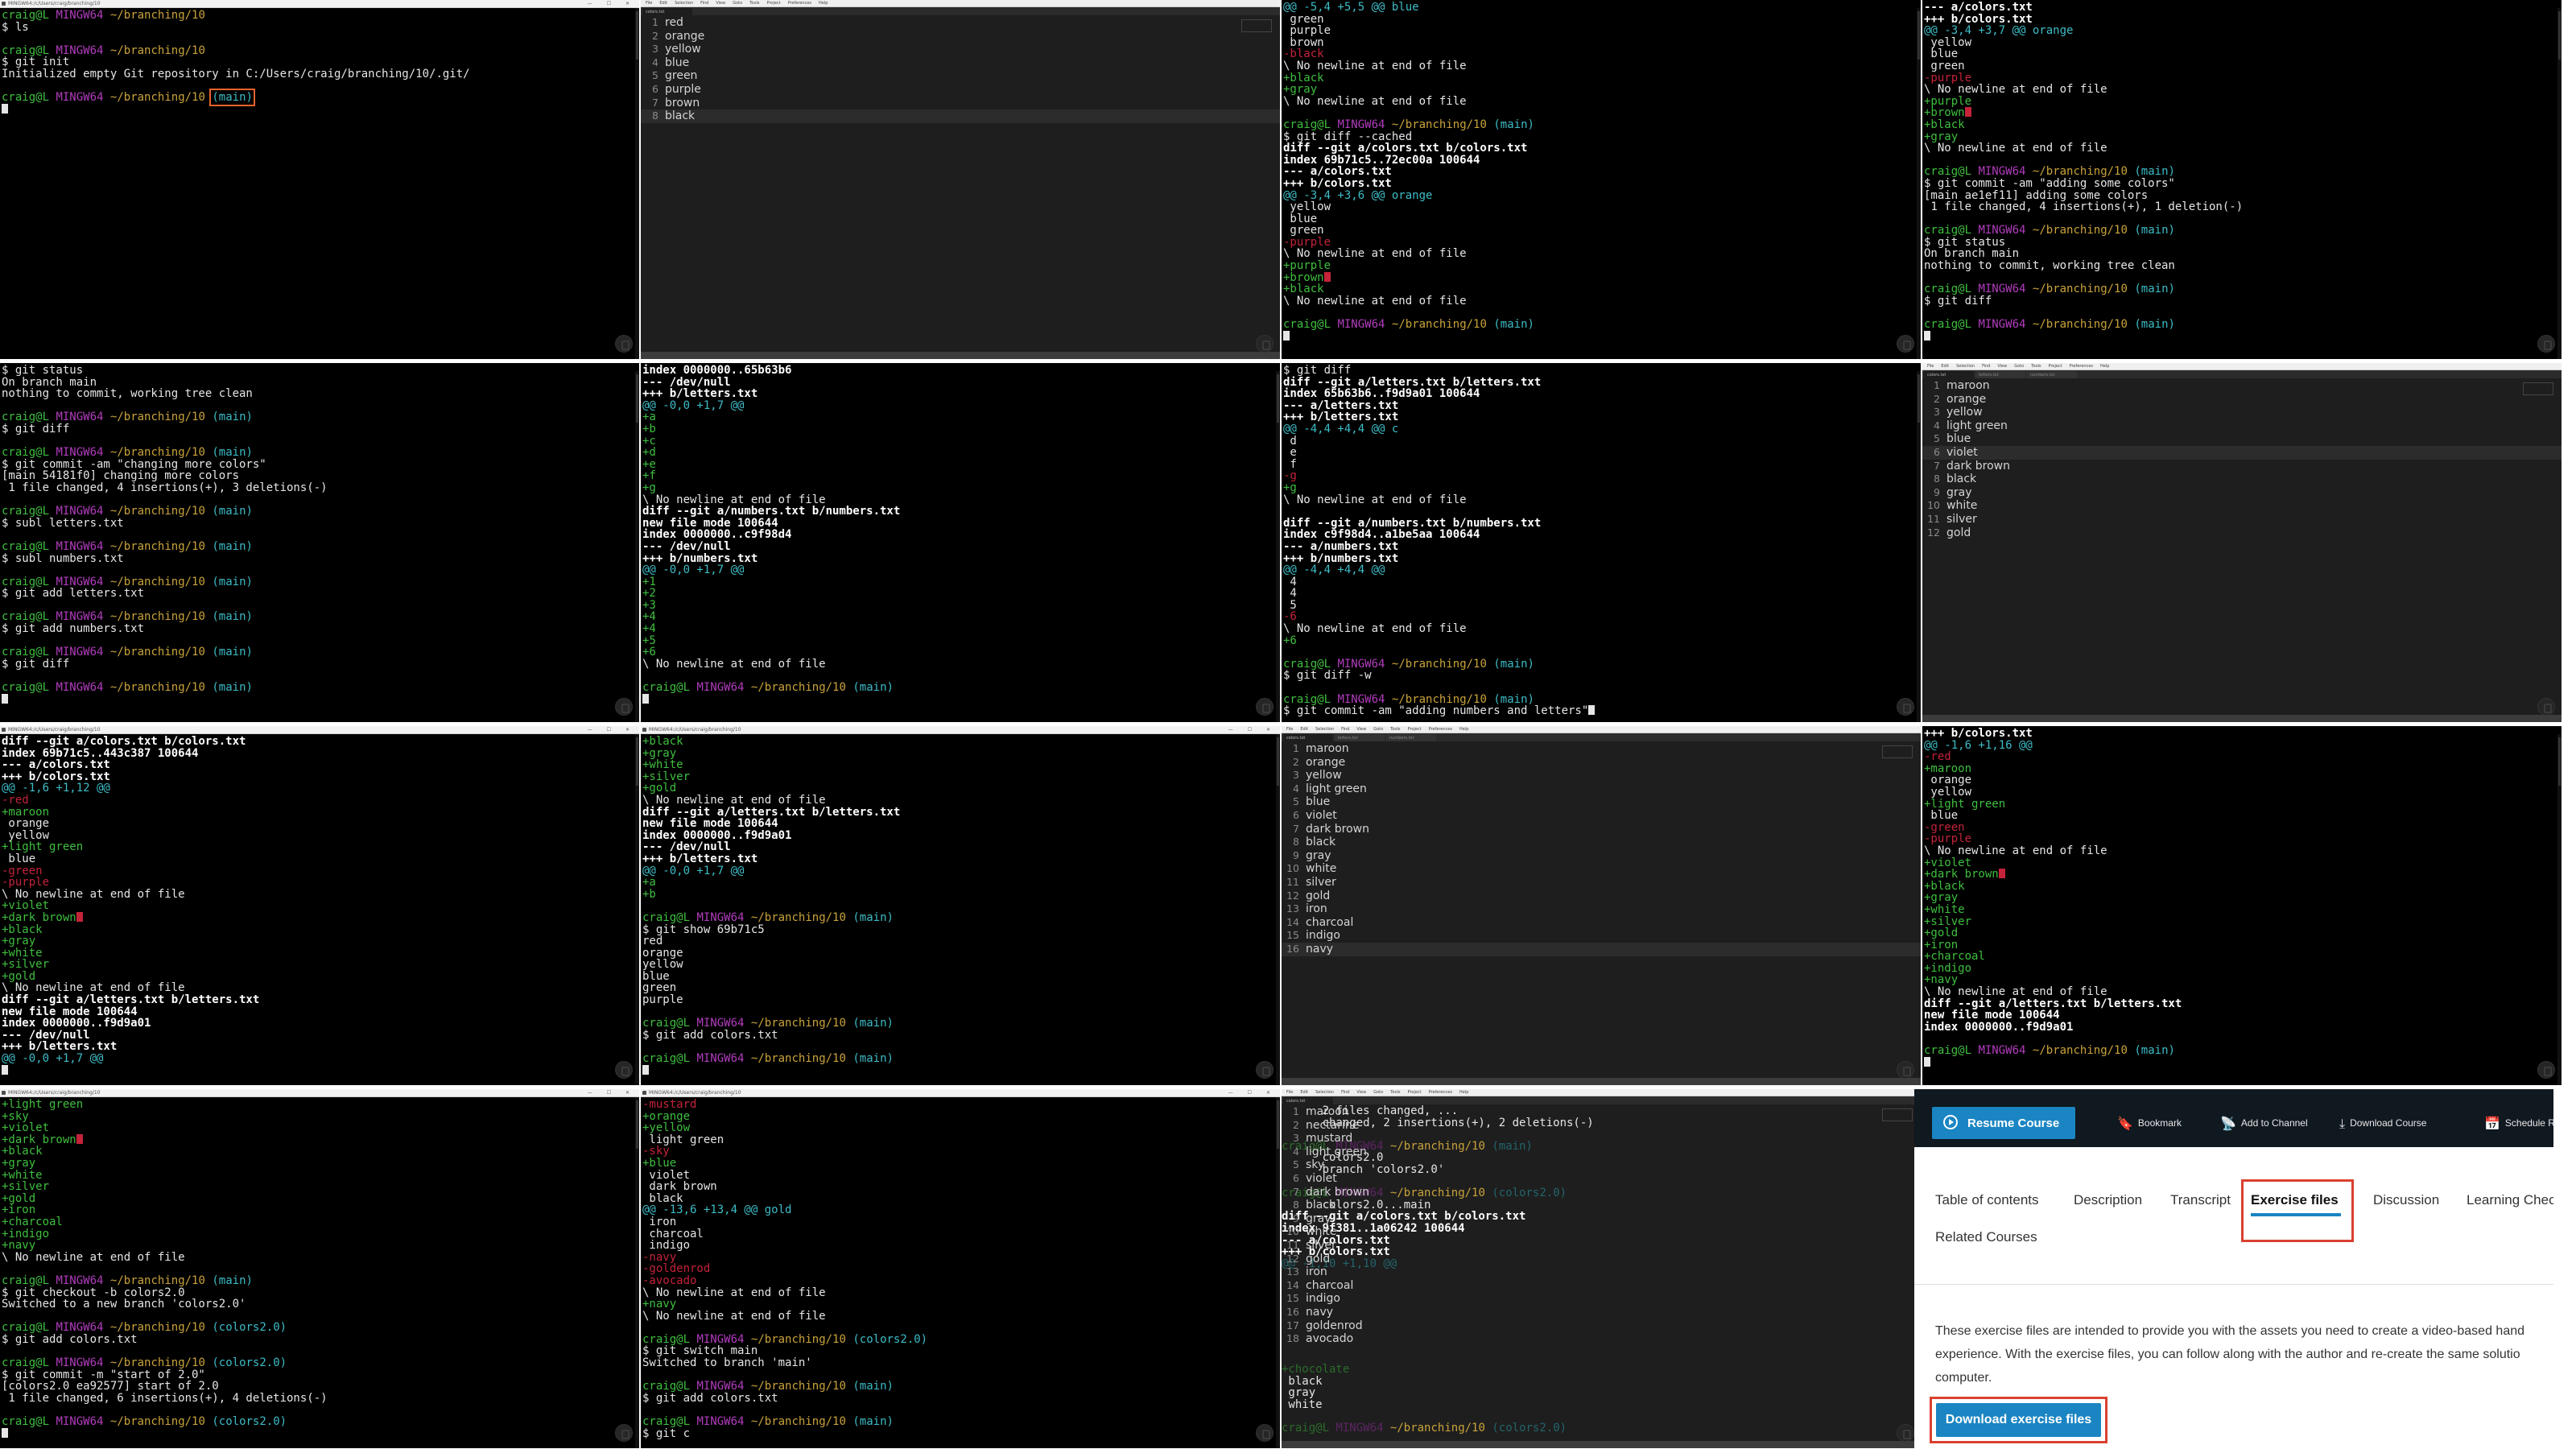  What do you see at coordinates (1601, 1339) in the screenshot?
I see `editor-line: 18 avocado` at bounding box center [1601, 1339].